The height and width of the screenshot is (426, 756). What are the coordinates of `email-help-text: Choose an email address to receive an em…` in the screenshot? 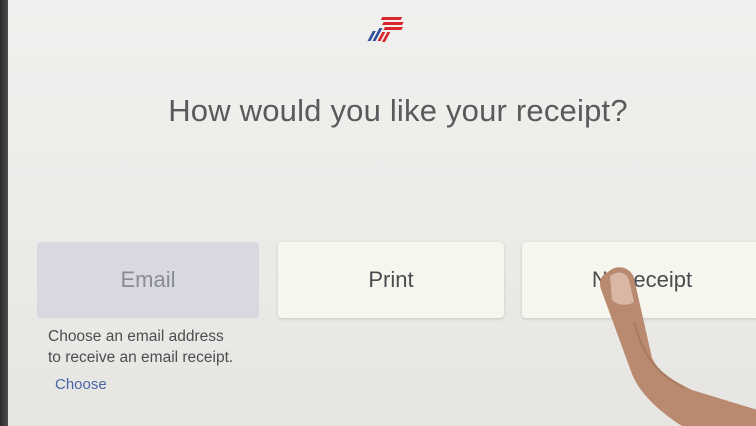 It's located at (168, 347).